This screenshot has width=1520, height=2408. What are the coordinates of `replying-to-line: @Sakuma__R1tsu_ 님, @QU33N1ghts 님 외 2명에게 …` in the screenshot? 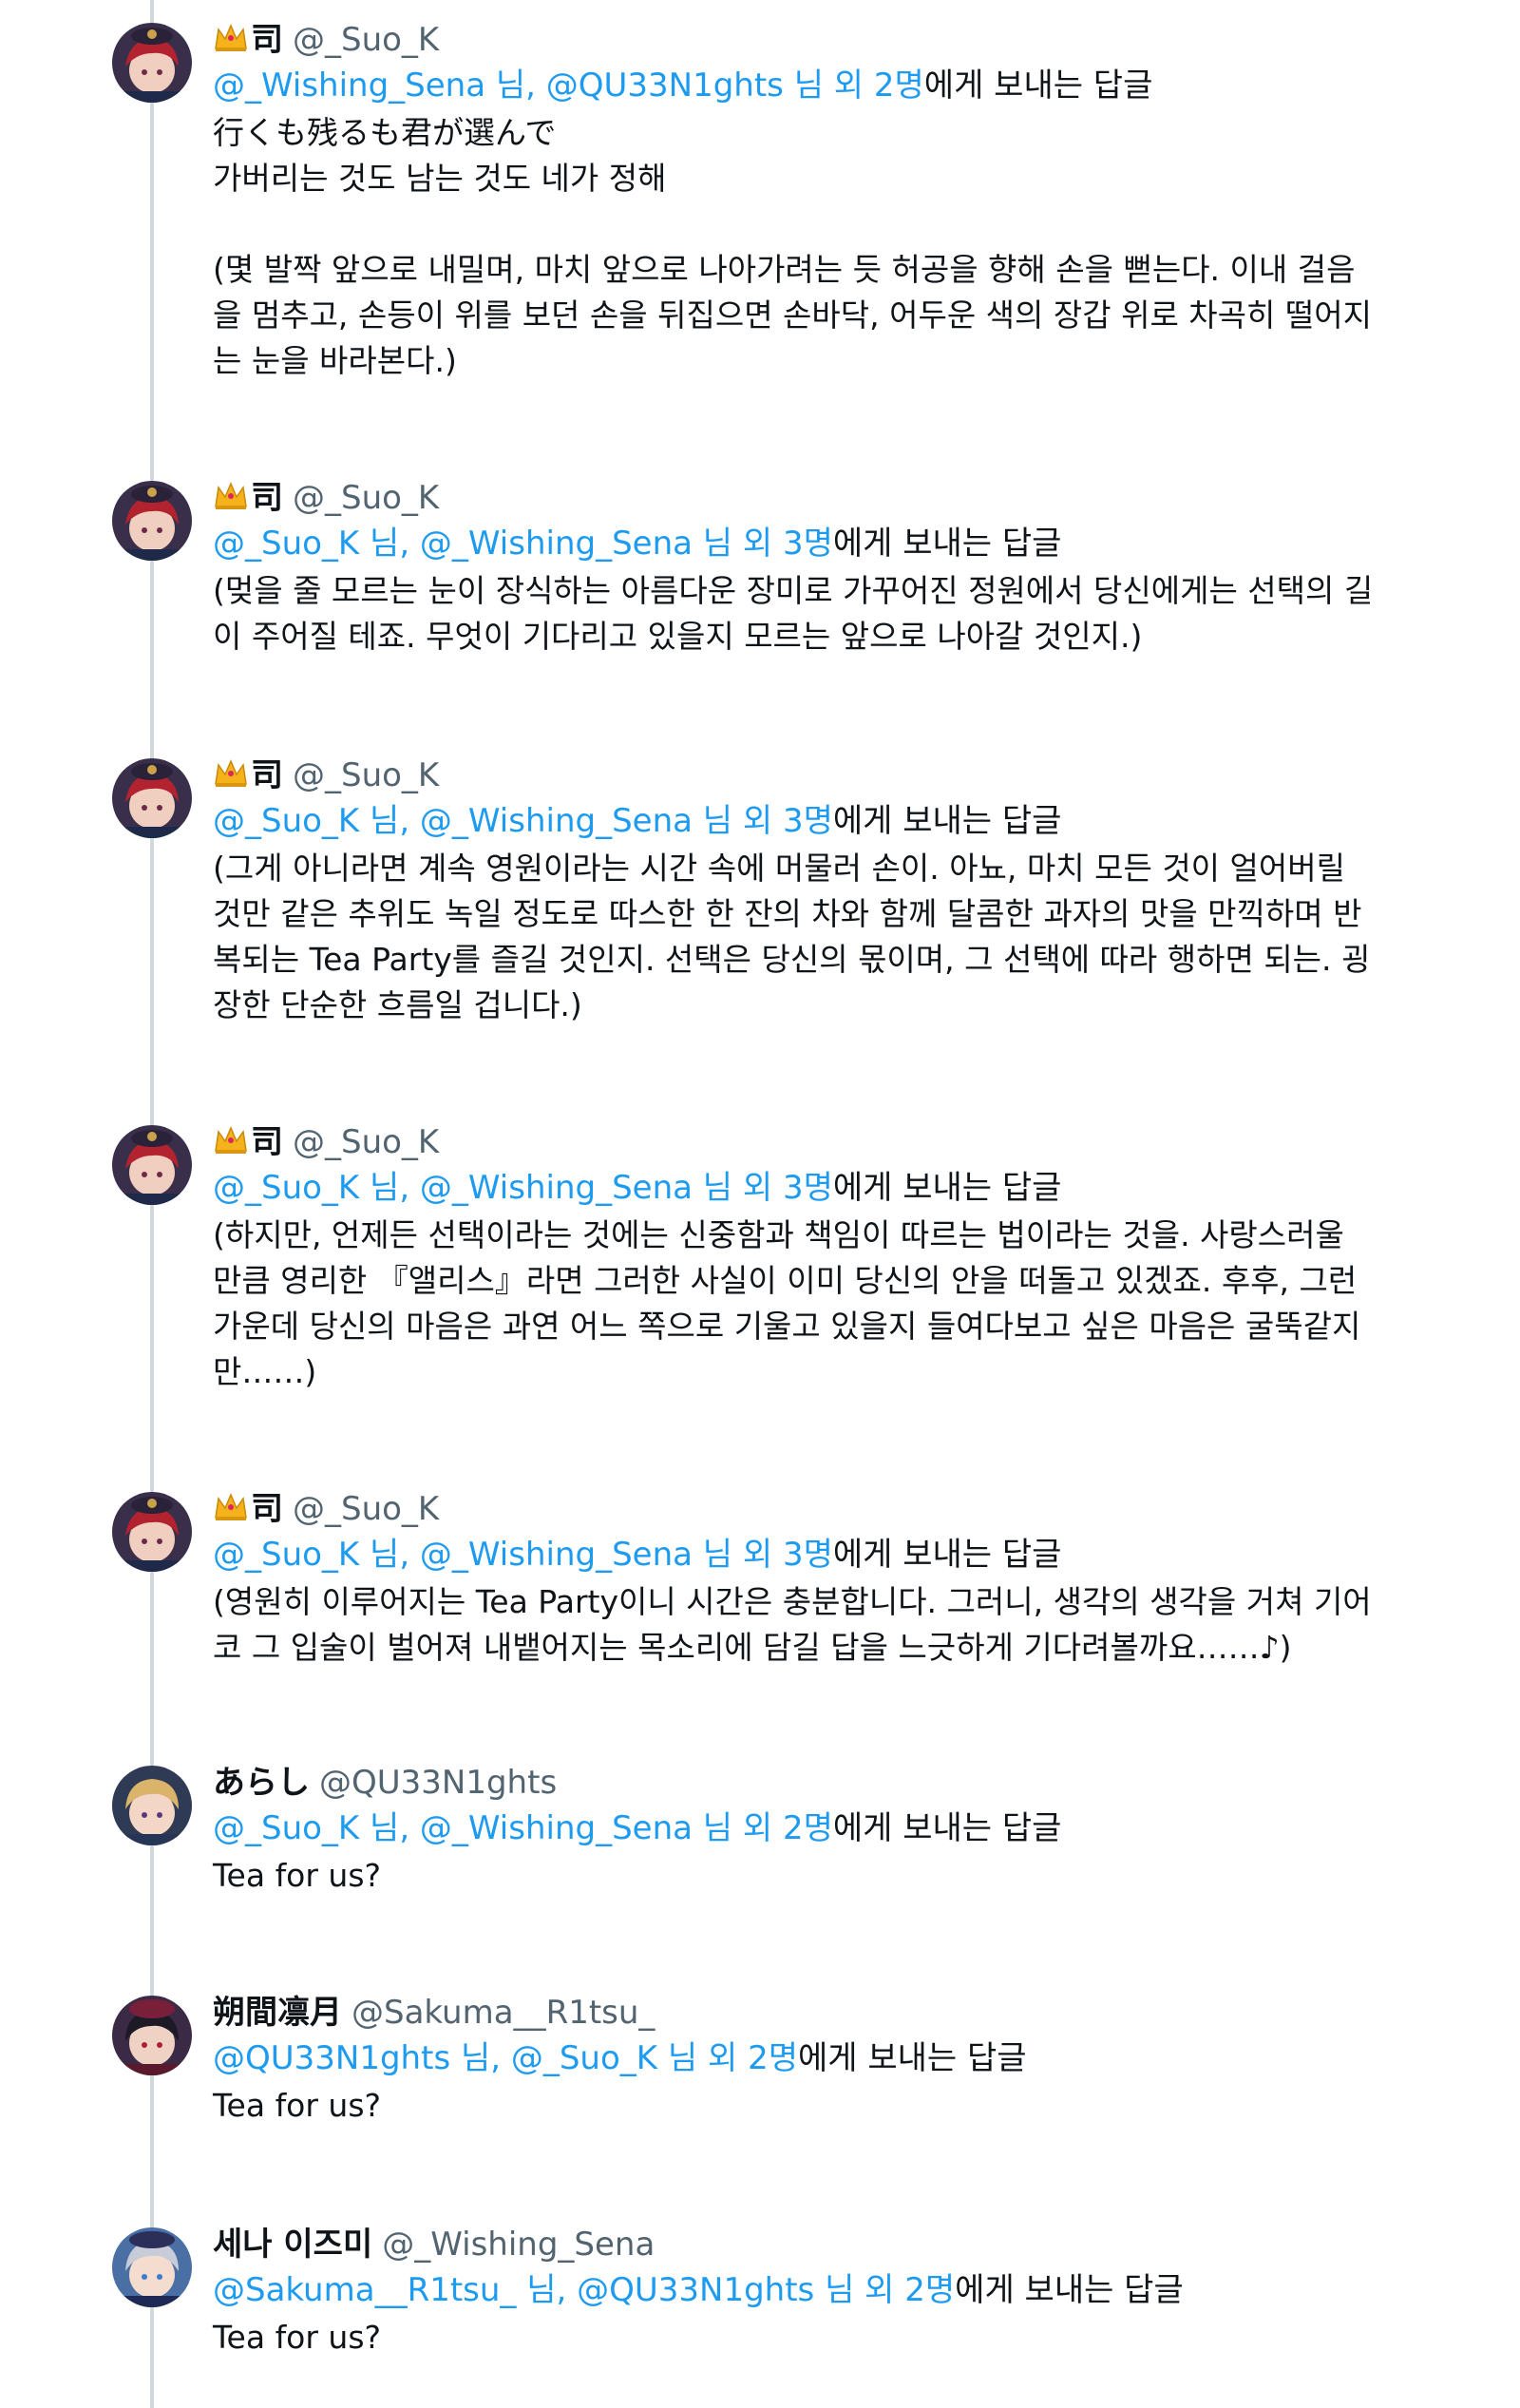 It's located at (795, 2290).